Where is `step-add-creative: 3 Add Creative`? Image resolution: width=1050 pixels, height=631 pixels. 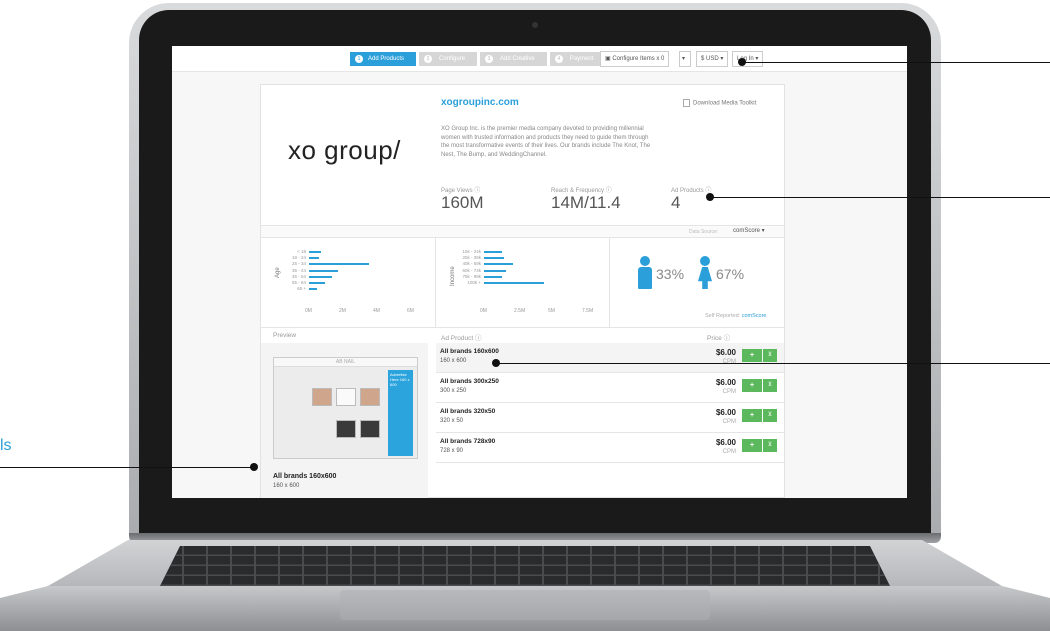
step-add-creative: 3 Add Creative is located at coordinates (513, 59).